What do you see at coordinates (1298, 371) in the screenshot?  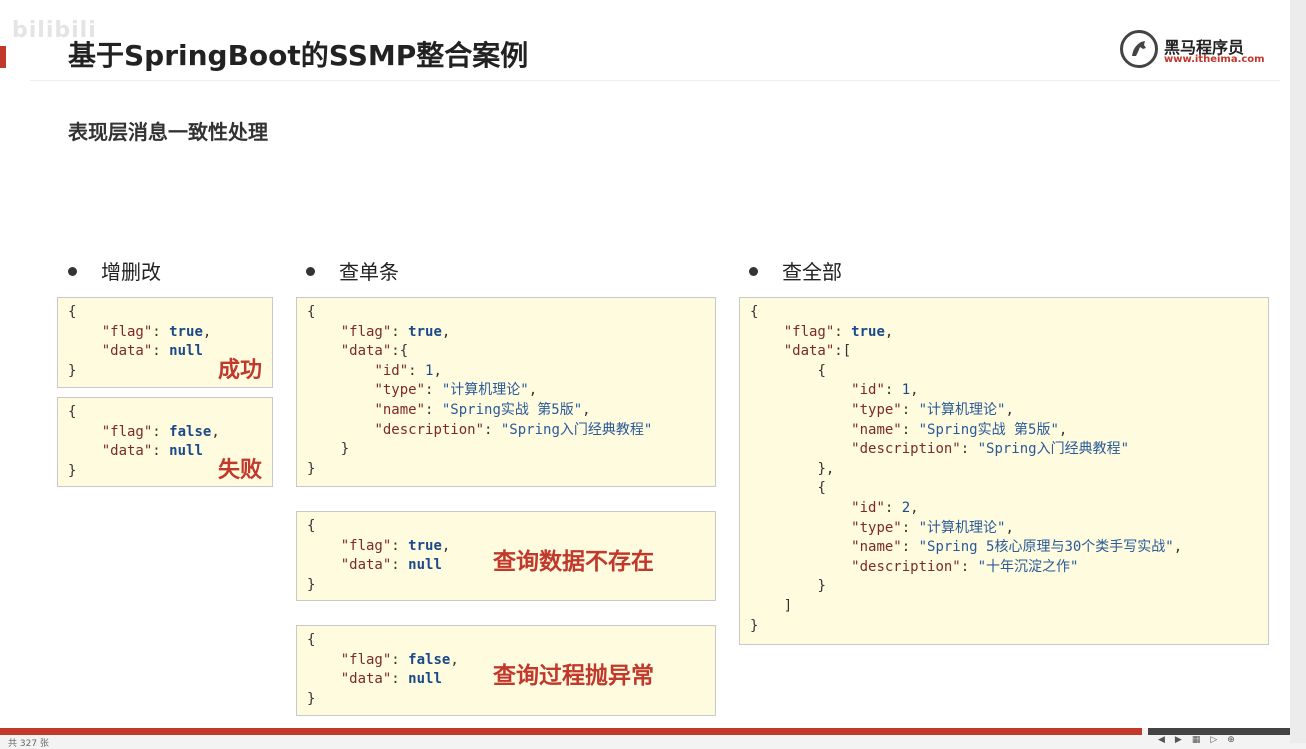 I see `window-edge` at bounding box center [1298, 371].